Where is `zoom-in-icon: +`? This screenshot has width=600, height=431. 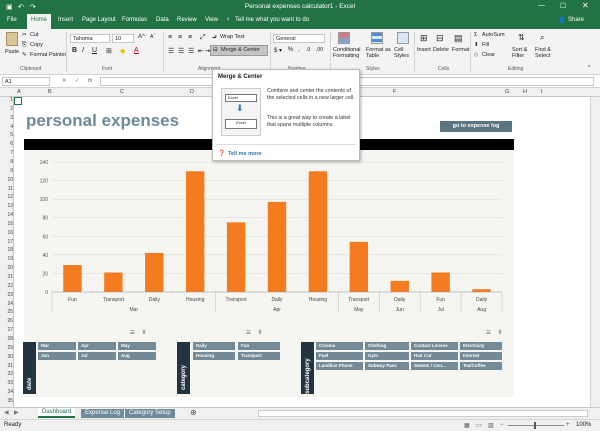
zoom-in-icon: + is located at coordinates (568, 425).